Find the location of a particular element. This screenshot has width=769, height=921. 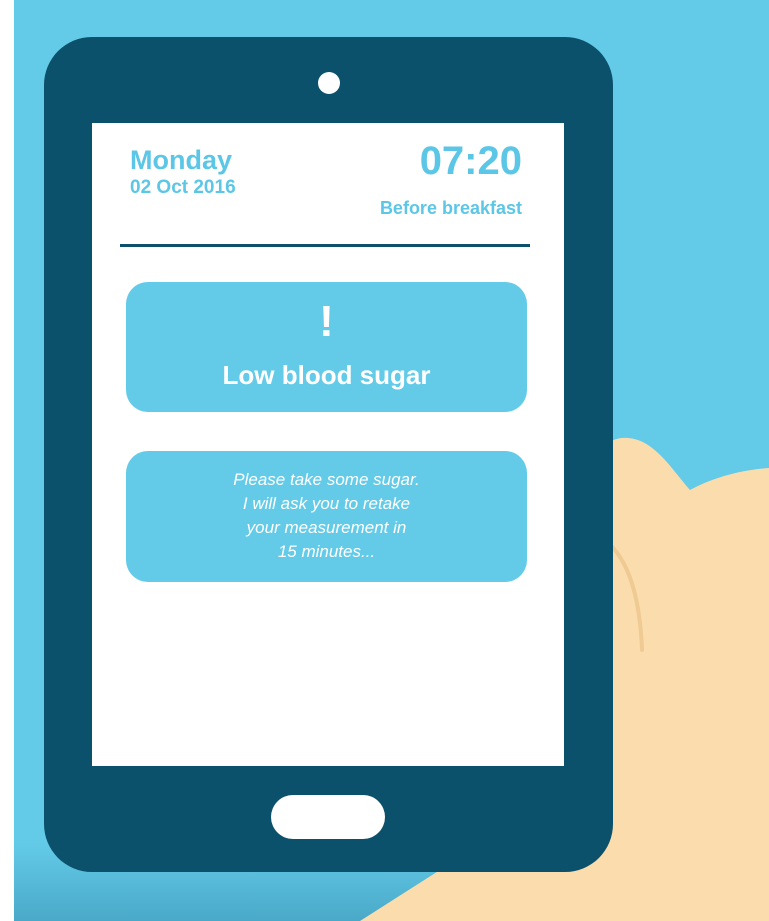

message-line: Please take some sugar. is located at coordinates (326, 479).